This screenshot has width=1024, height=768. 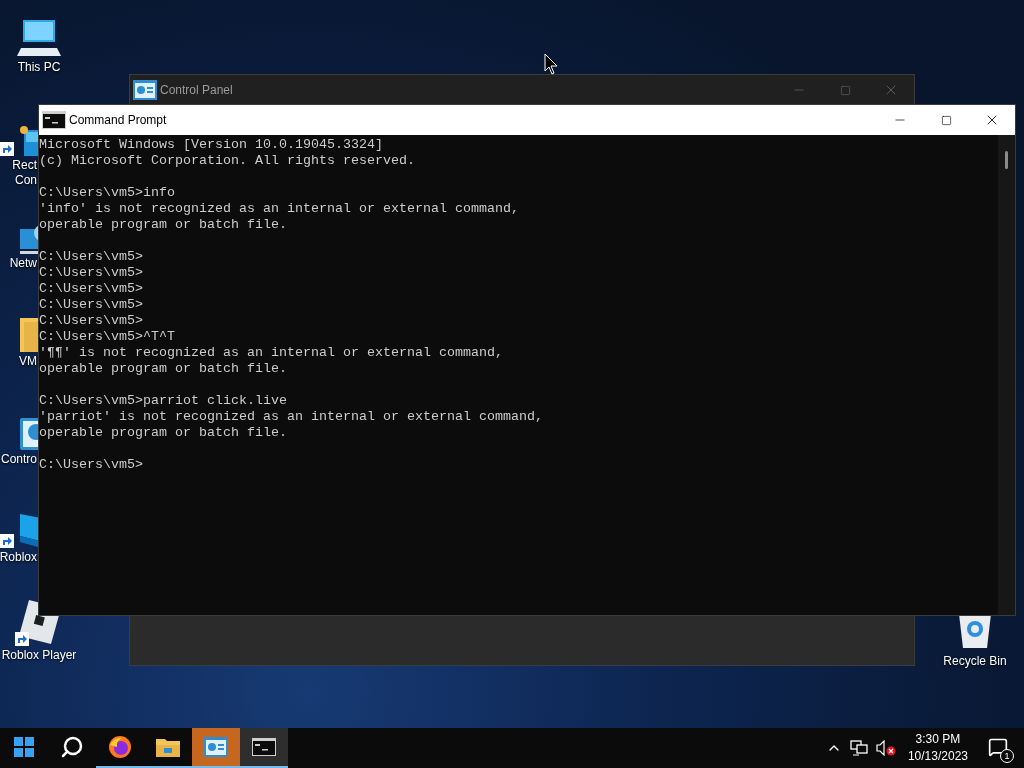 I want to click on desktop-icon-label: VM, so click(x=28, y=361).